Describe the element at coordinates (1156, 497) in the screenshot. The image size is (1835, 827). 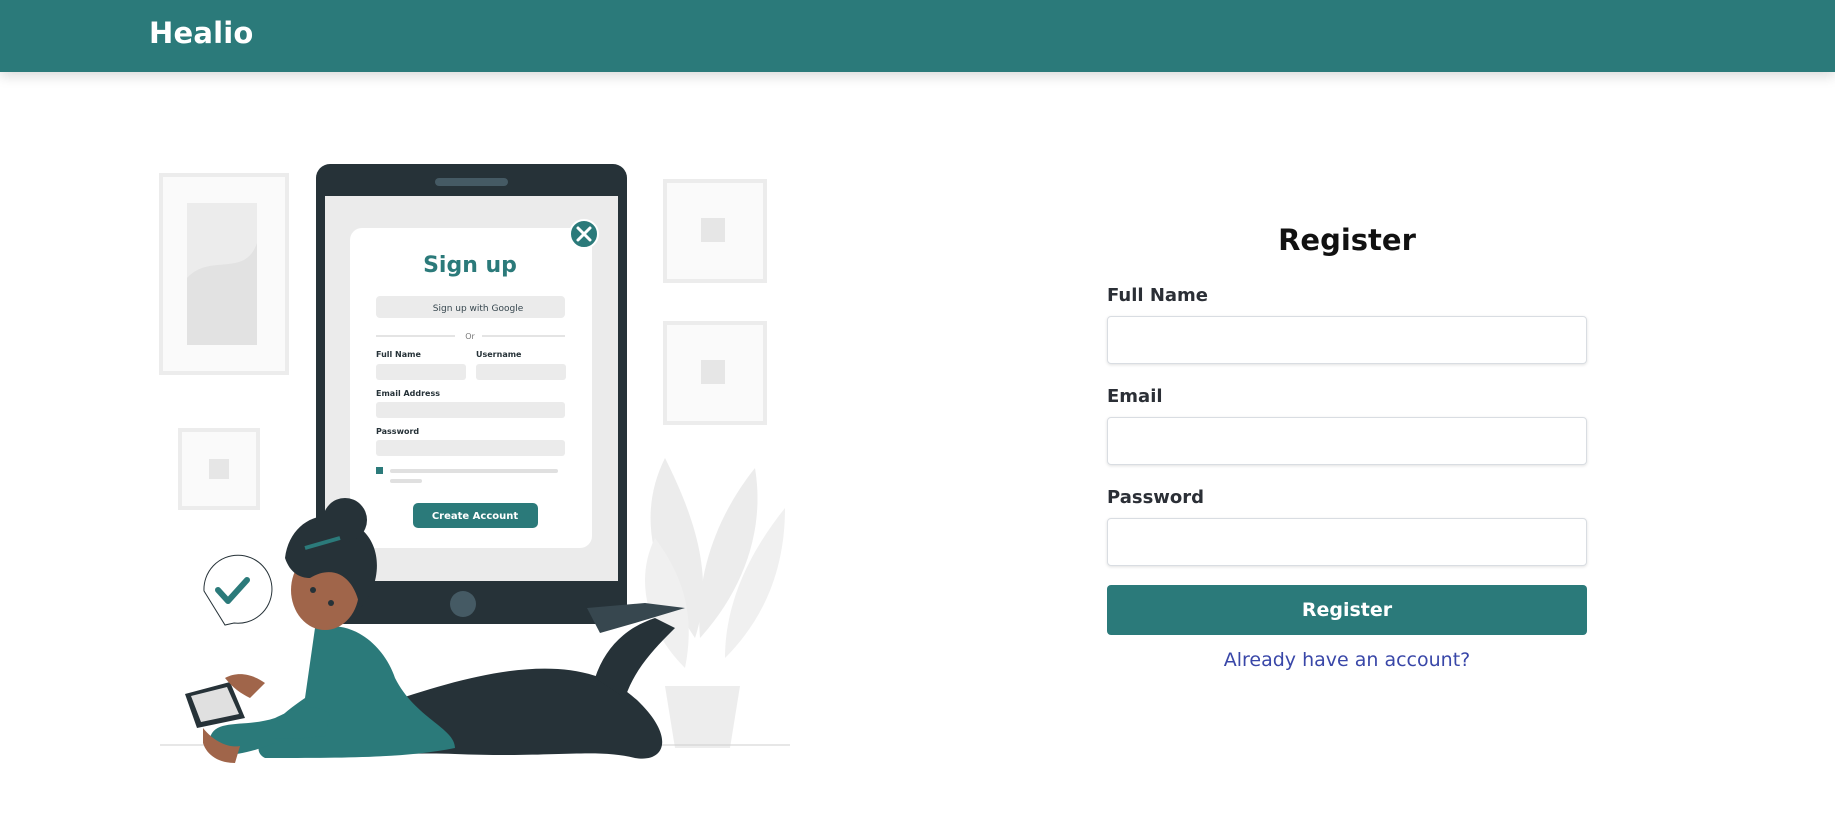
I see `password-label: Password` at that location.